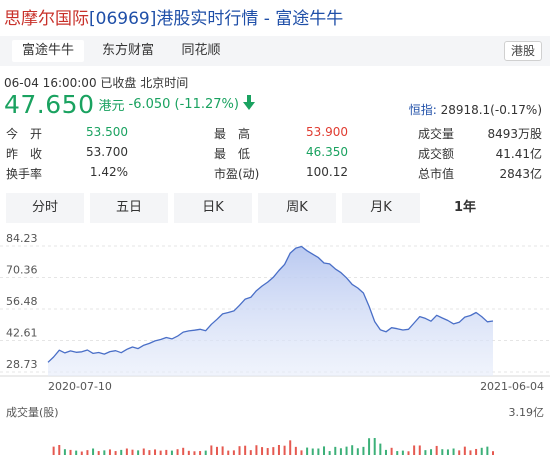  I want to click on source-tab-bar: 富途牛牛 东方财富 同花顺 港股, so click(275, 51).